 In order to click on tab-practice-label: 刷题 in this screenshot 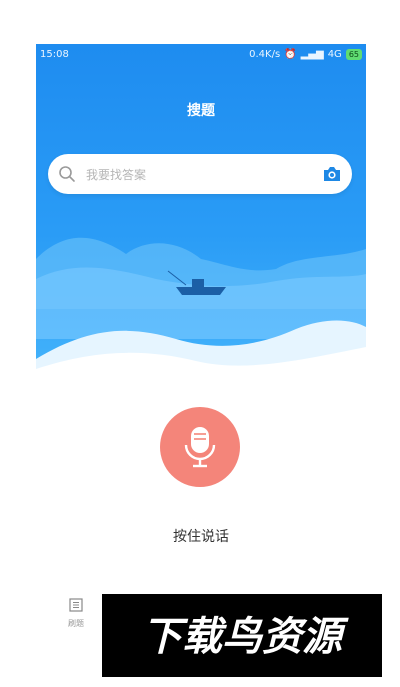, I will do `click(76, 623)`.